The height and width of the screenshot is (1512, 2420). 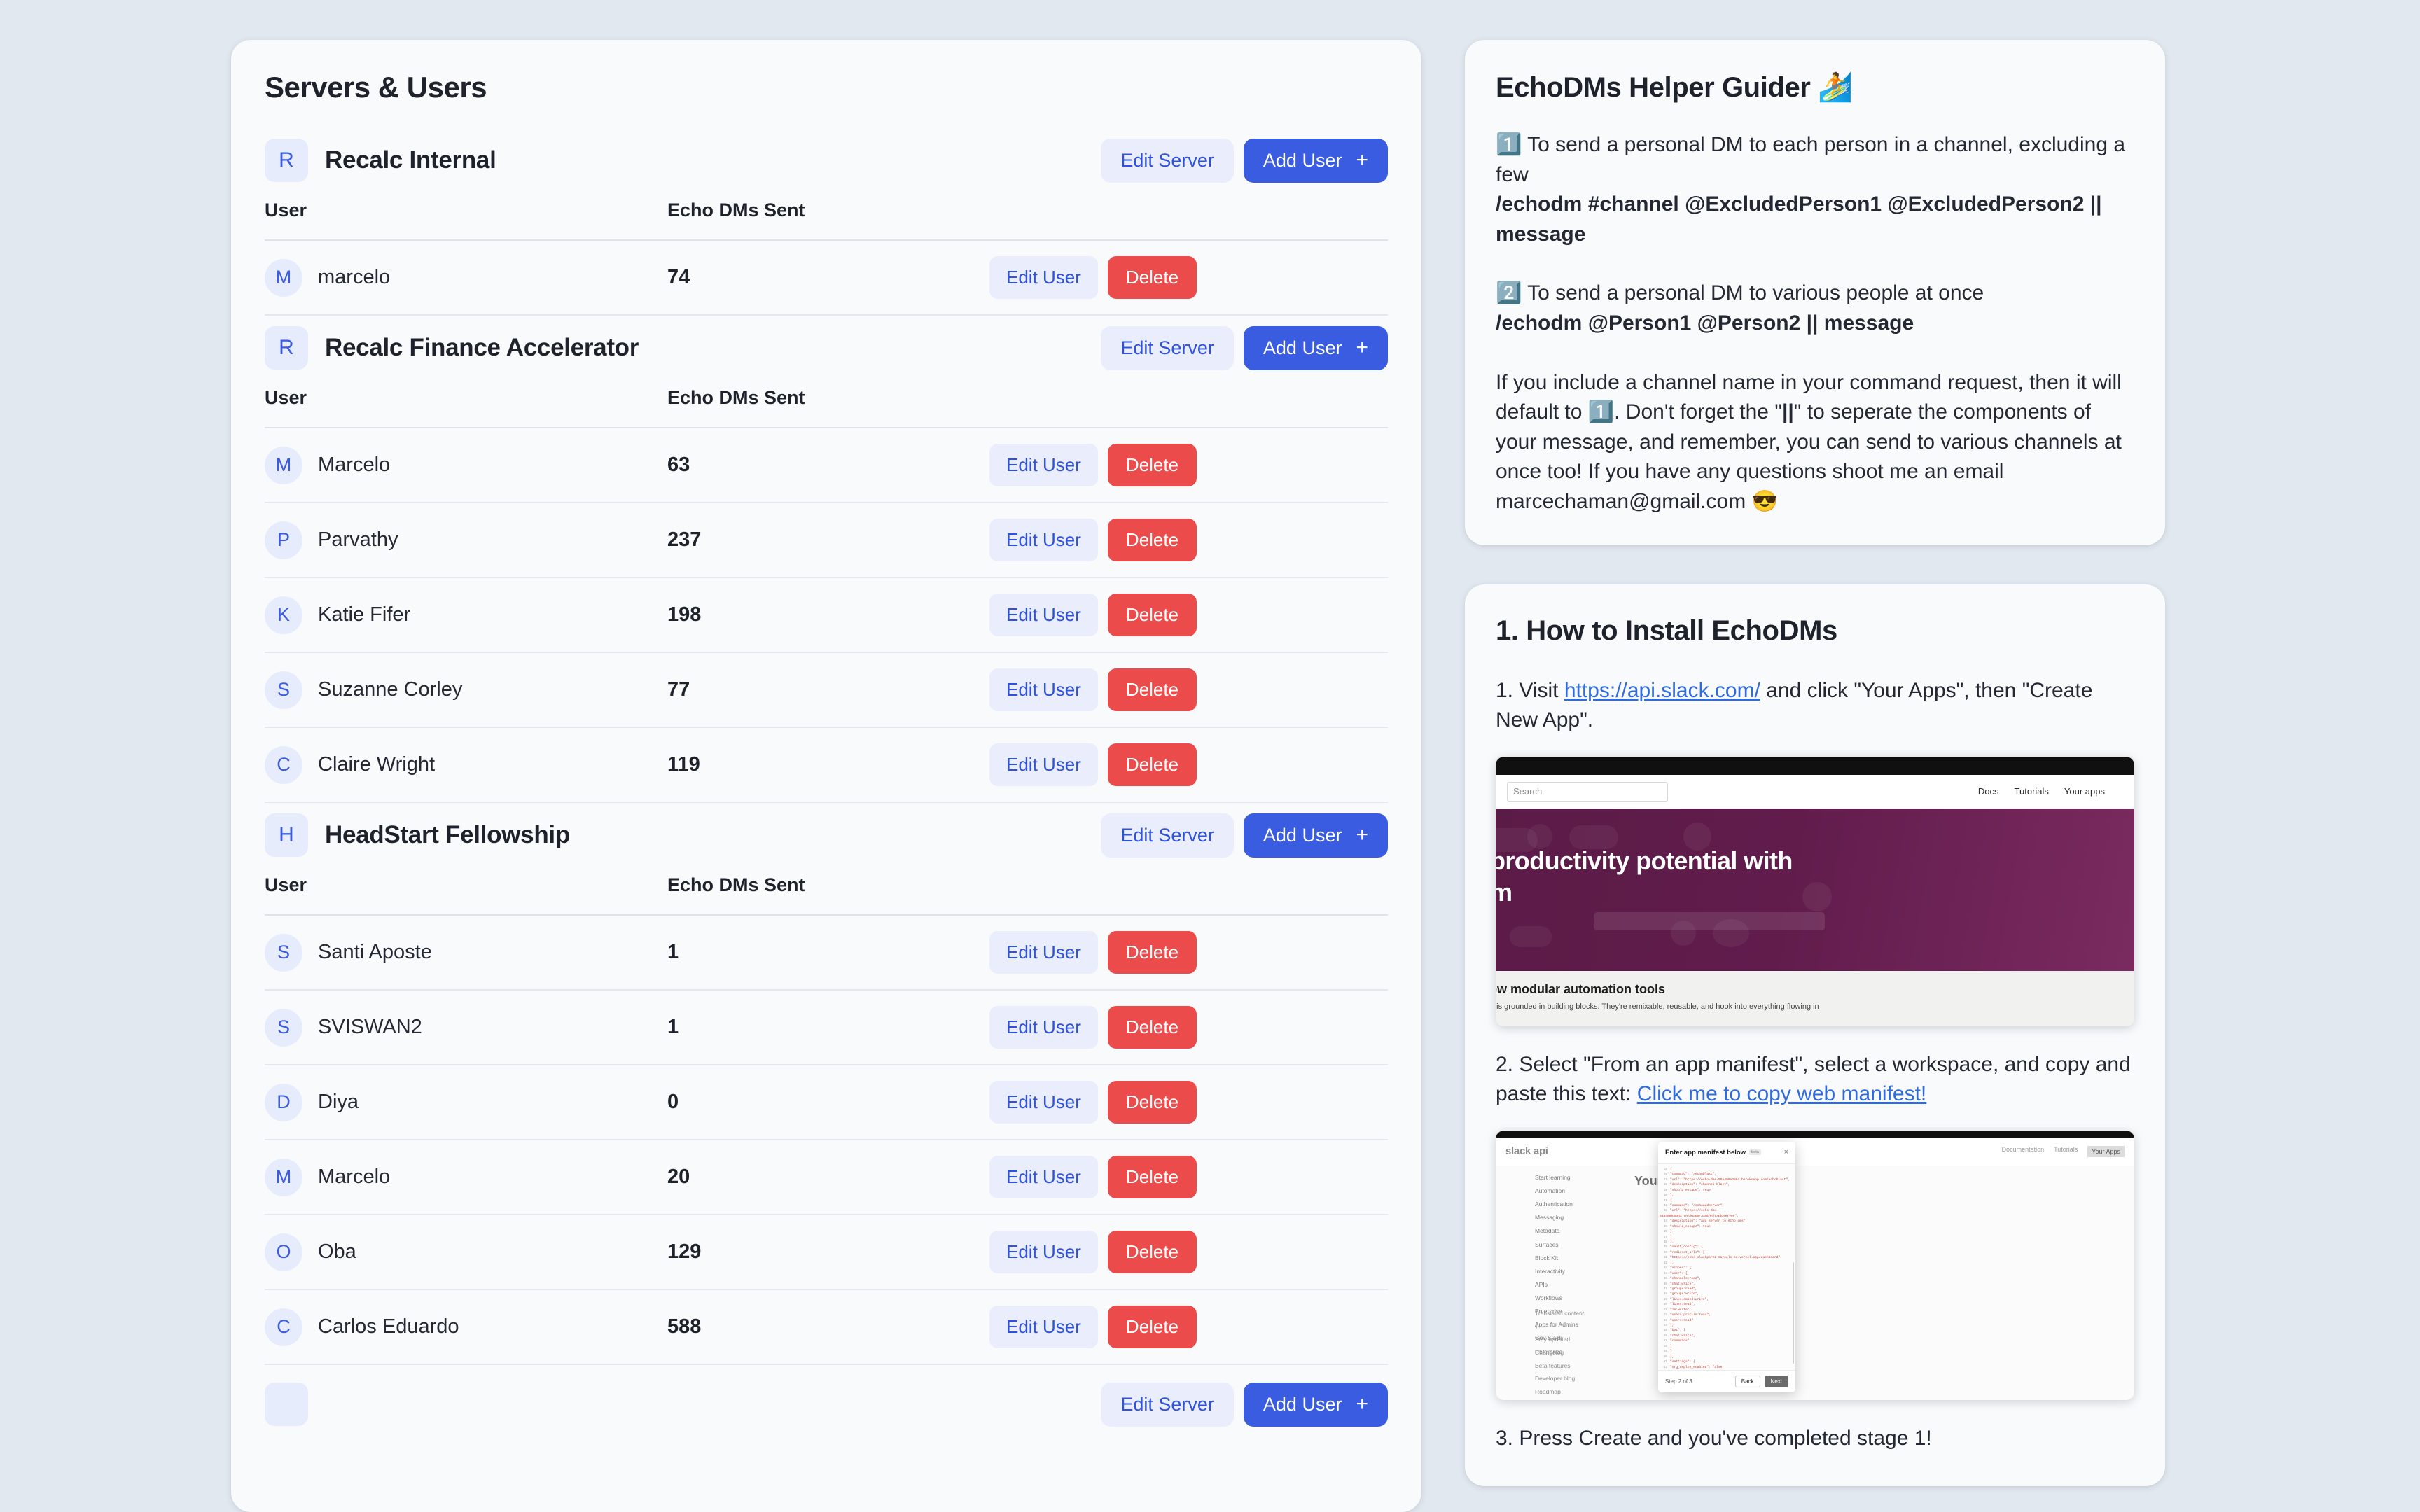 What do you see at coordinates (1577, 1231) in the screenshot?
I see `sidebar-item: Metadata` at bounding box center [1577, 1231].